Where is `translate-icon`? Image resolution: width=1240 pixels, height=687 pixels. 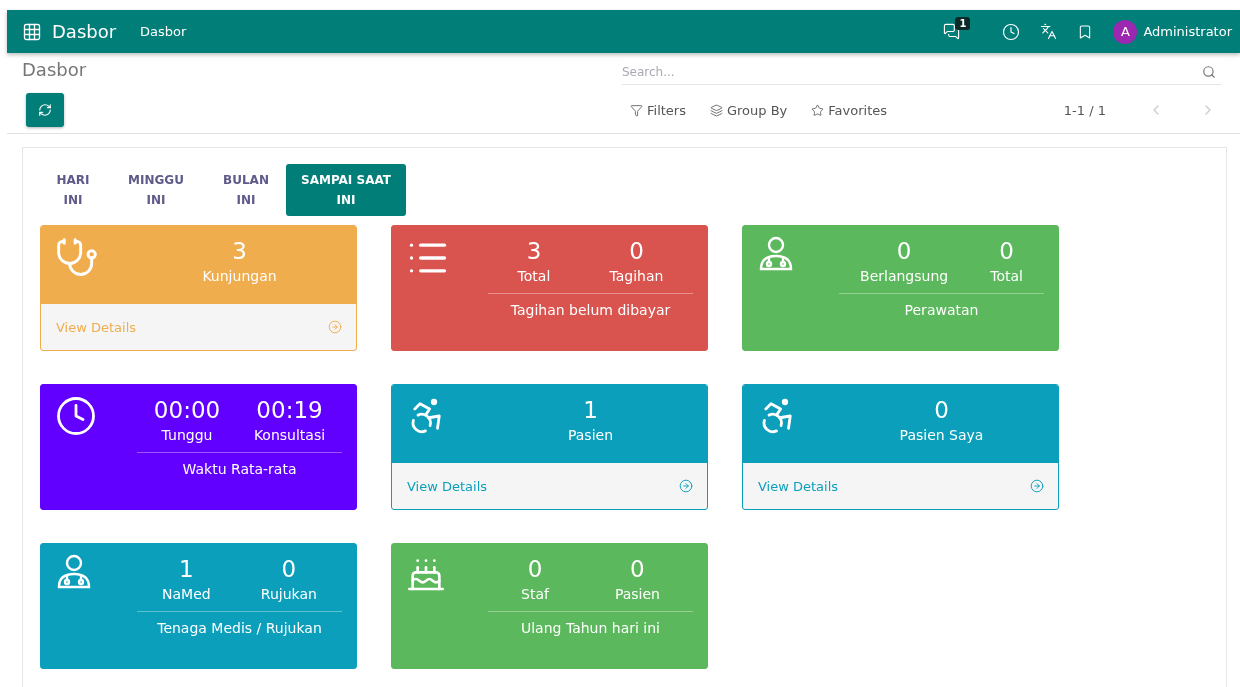 translate-icon is located at coordinates (1049, 31).